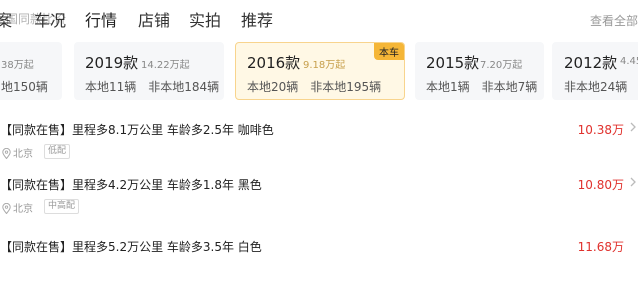 This screenshot has height=281, width=638. What do you see at coordinates (62, 206) in the screenshot?
I see `trim-tag: 中高配` at bounding box center [62, 206].